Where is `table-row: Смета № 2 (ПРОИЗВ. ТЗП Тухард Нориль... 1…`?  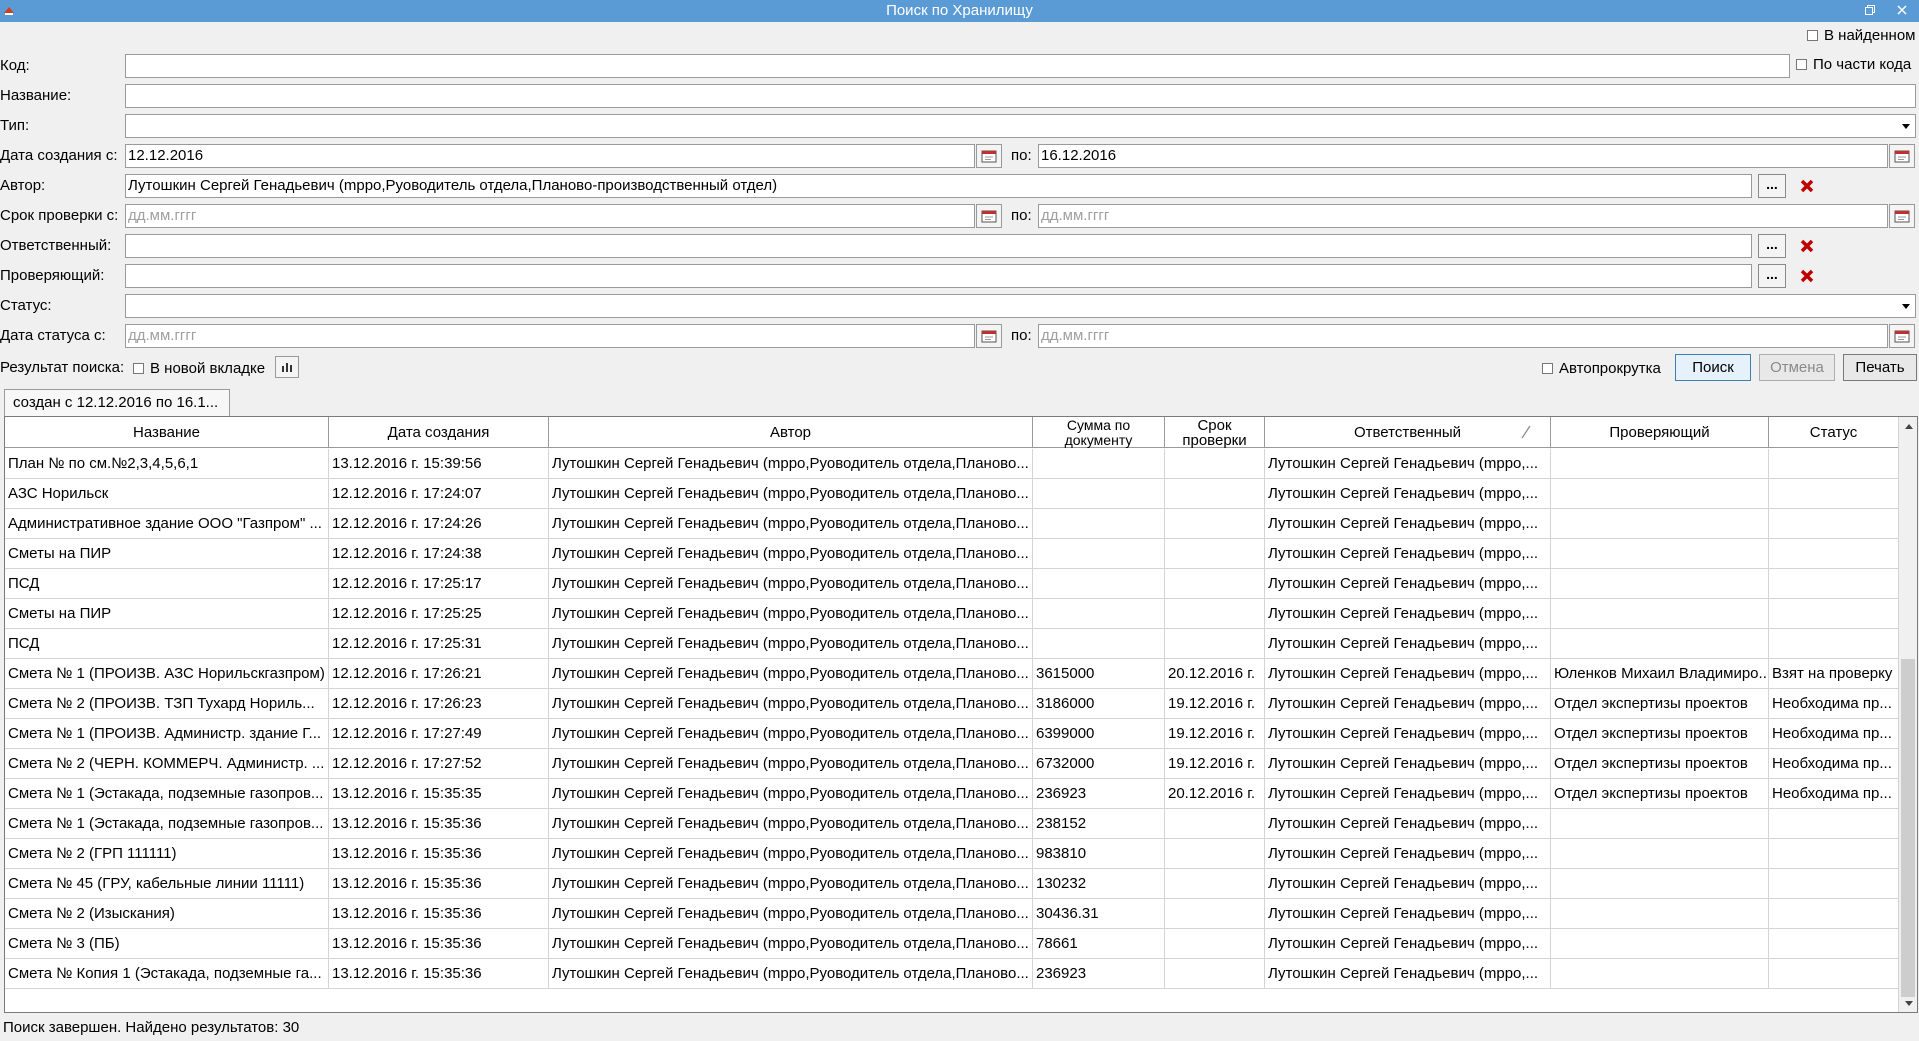 table-row: Смета № 2 (ПРОИЗВ. ТЗП Тухард Нориль... 1… is located at coordinates (952, 704).